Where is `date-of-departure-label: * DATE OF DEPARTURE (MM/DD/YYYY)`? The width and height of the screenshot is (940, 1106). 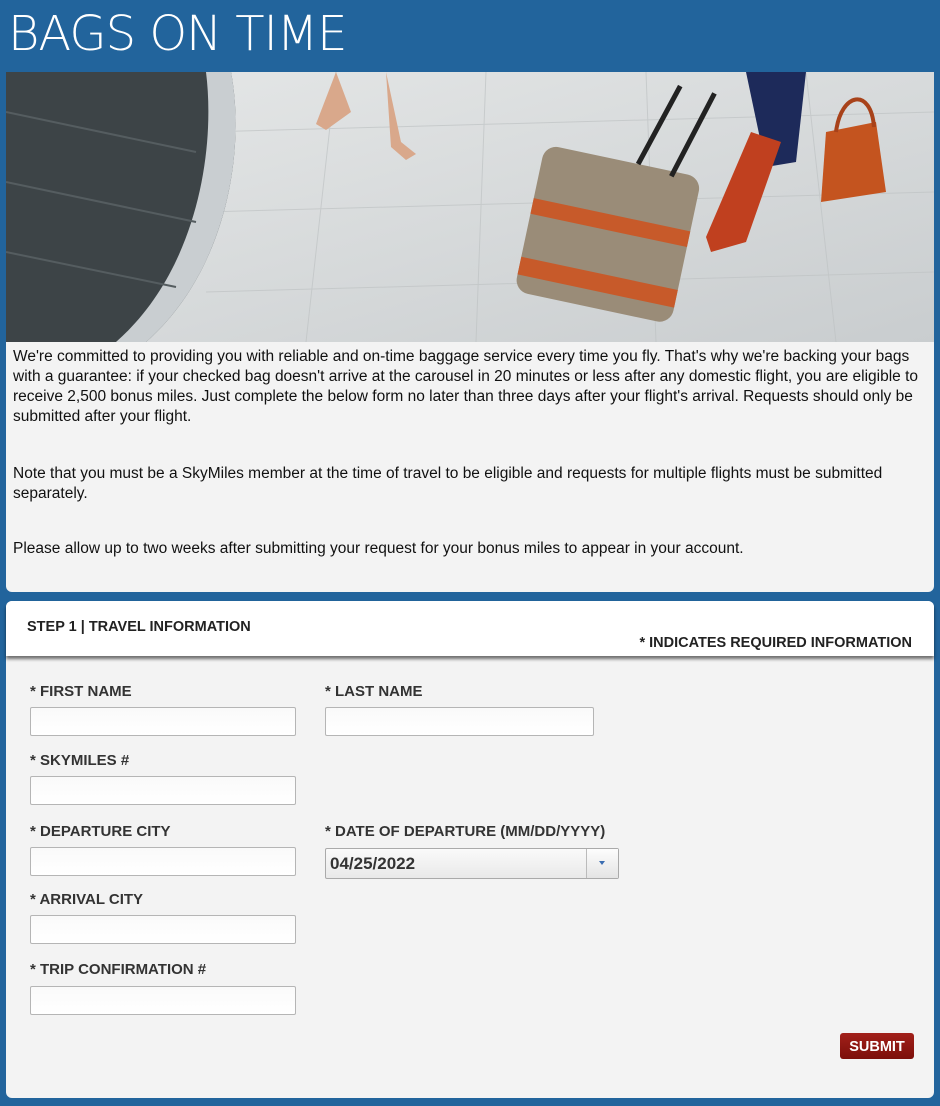 date-of-departure-label: * DATE OF DEPARTURE (MM/DD/YYYY) is located at coordinates (465, 831).